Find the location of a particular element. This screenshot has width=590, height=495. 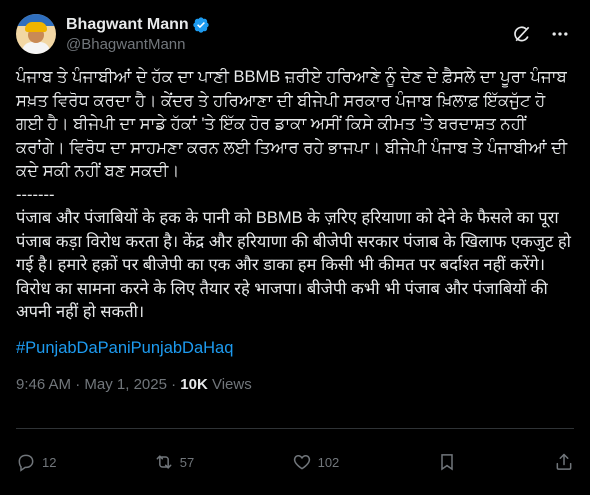

repost-count: 57 is located at coordinates (187, 462).